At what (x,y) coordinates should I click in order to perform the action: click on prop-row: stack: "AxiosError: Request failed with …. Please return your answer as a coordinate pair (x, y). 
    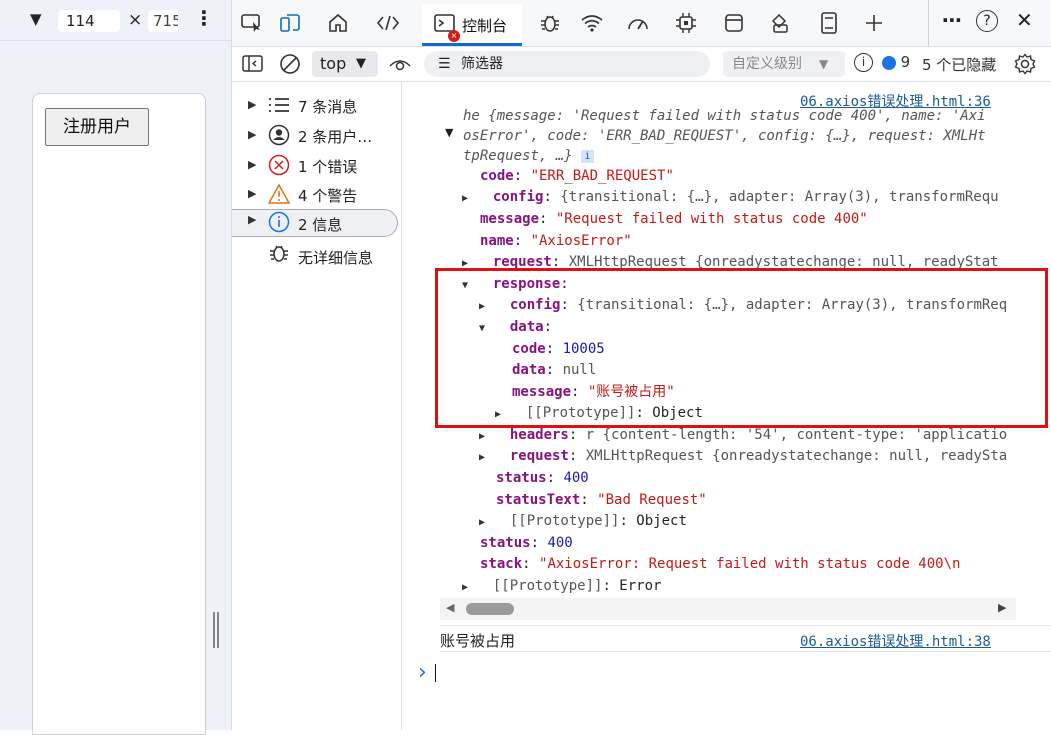
    Looking at the image, I should click on (720, 564).